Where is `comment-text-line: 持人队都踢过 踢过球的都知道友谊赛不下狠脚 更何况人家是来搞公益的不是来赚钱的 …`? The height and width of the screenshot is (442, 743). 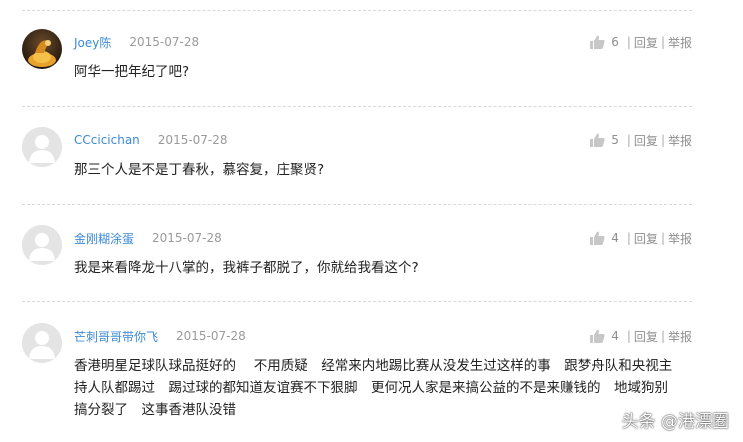 comment-text-line: 持人队都踢过 踢过球的都知道友谊赛不下狠脚 更何况人家是来搞公益的不是来赚钱的 … is located at coordinates (371, 388).